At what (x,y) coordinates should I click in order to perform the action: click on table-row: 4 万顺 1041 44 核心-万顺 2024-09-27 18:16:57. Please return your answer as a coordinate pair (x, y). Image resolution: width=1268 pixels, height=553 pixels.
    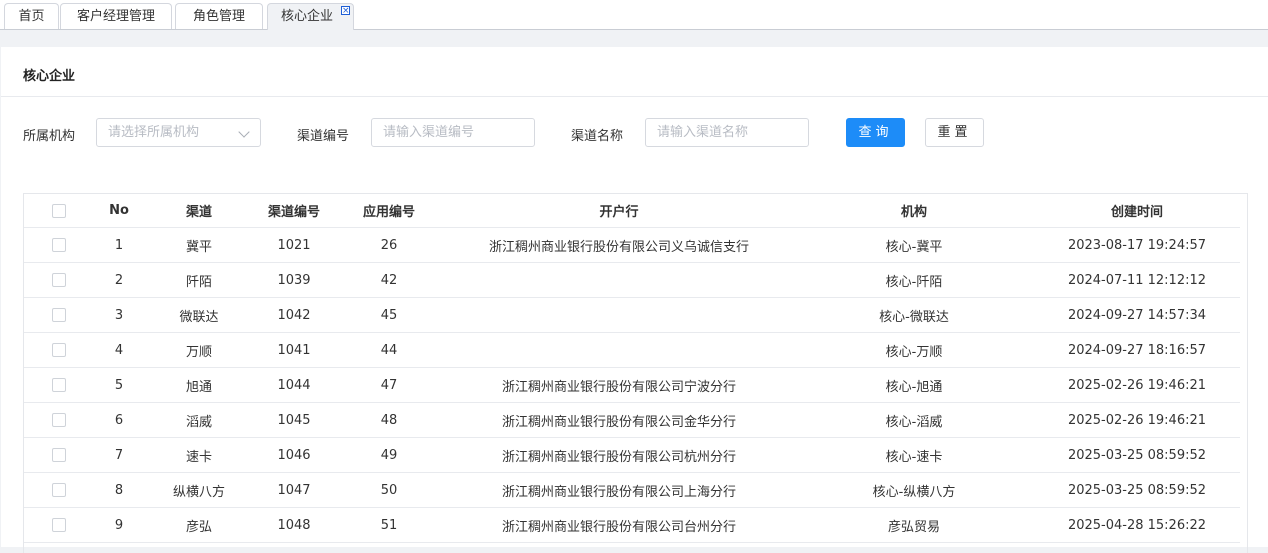
    Looking at the image, I should click on (632, 350).